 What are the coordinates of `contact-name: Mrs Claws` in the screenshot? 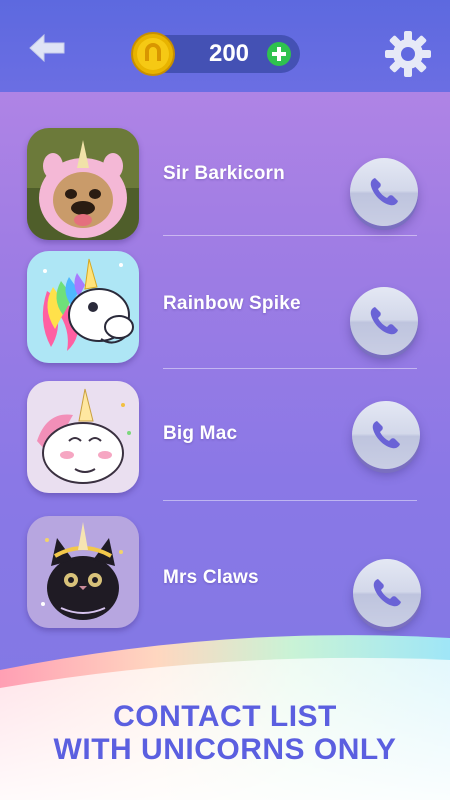 It's located at (211, 577).